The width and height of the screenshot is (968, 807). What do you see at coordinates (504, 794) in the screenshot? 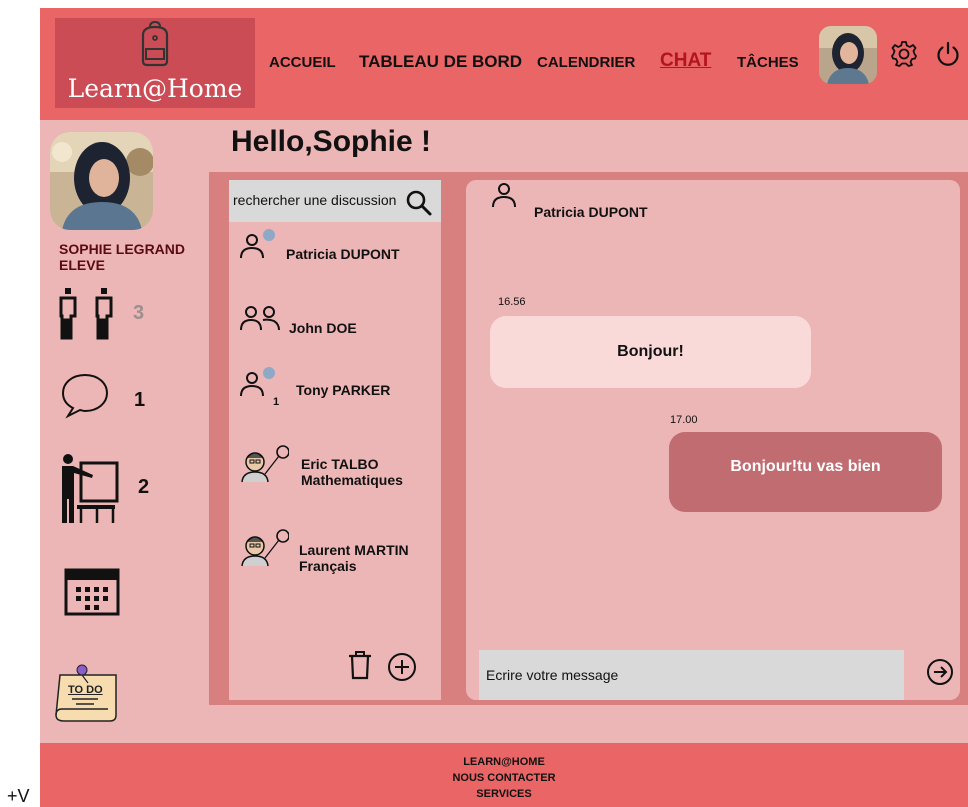
I see `footer-services: SERVICES` at bounding box center [504, 794].